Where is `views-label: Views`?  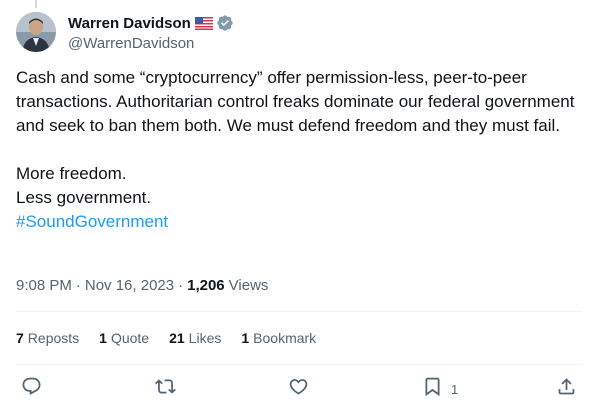
views-label: Views is located at coordinates (248, 285).